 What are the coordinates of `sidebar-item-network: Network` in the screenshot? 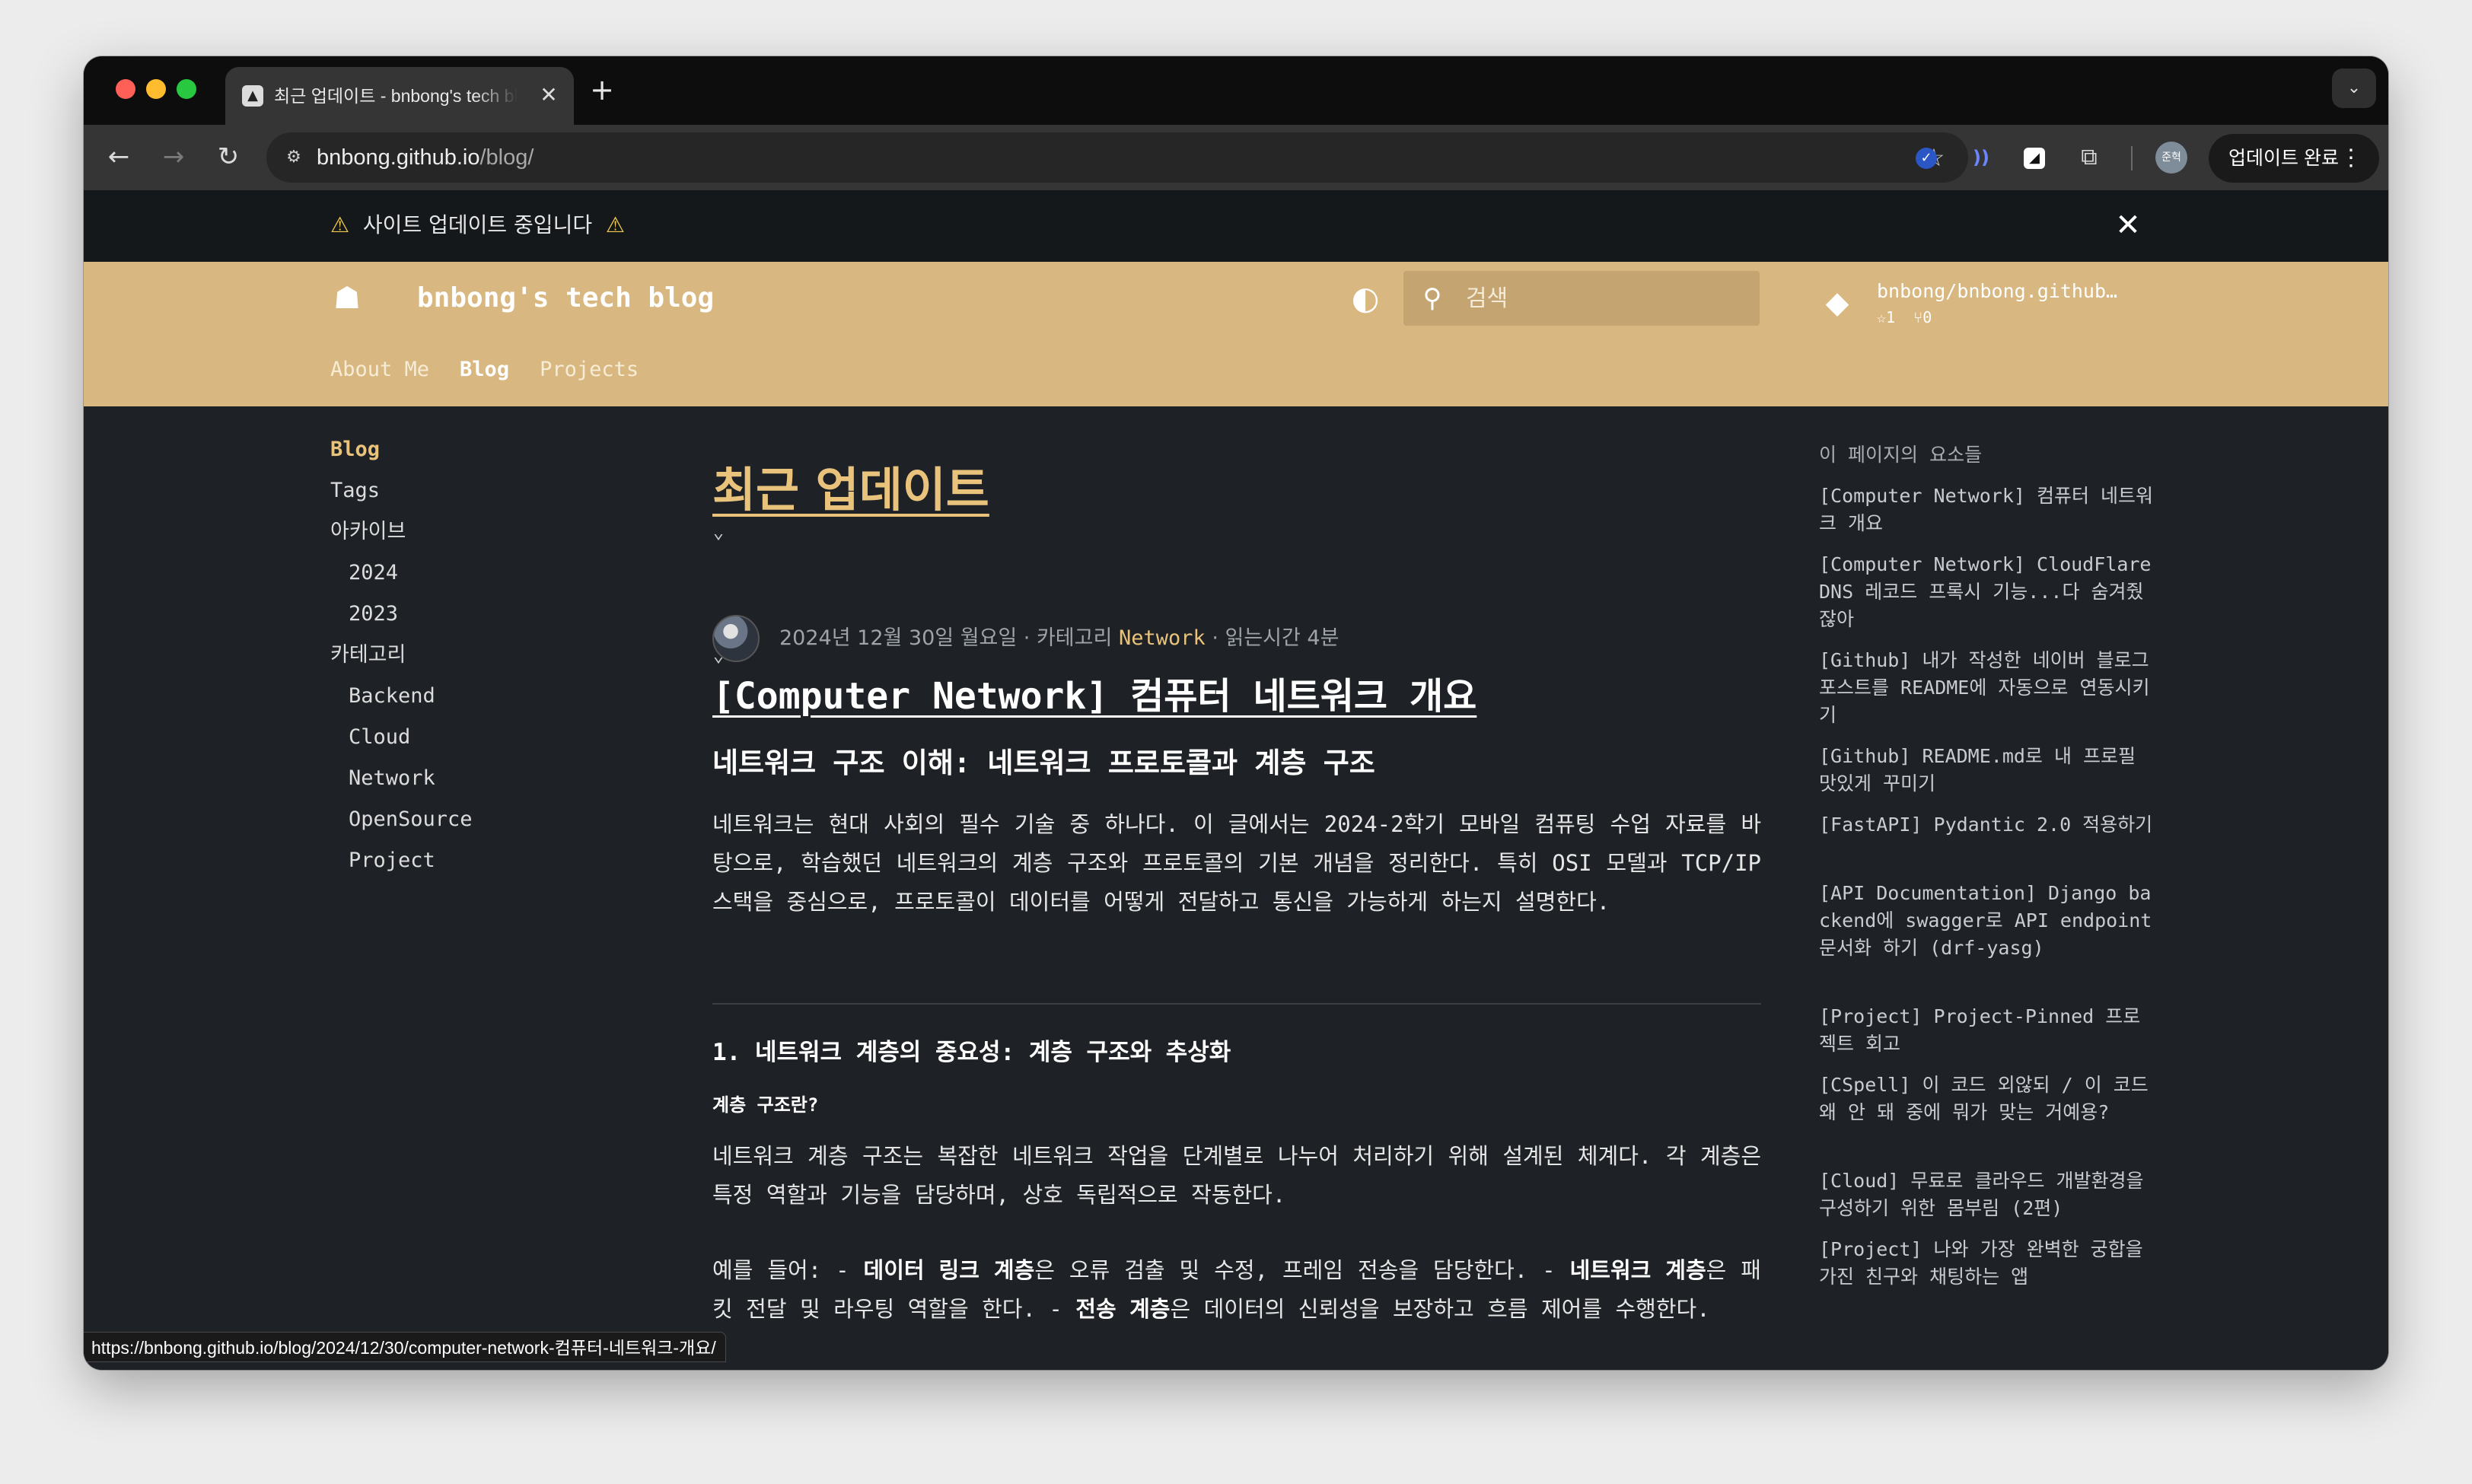 It's located at (541, 778).